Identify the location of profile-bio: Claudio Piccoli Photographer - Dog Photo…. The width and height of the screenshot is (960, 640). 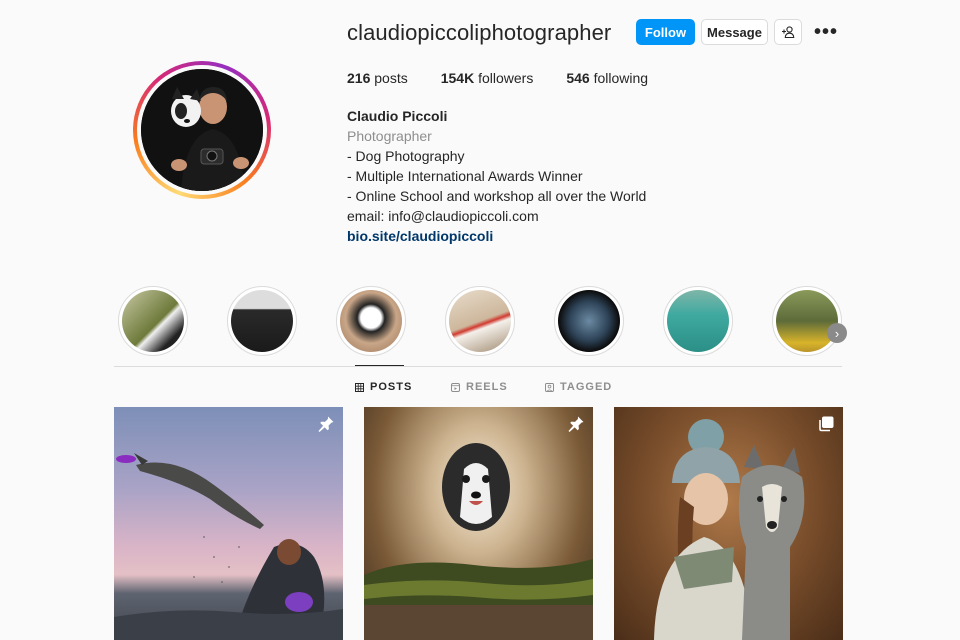
(496, 176).